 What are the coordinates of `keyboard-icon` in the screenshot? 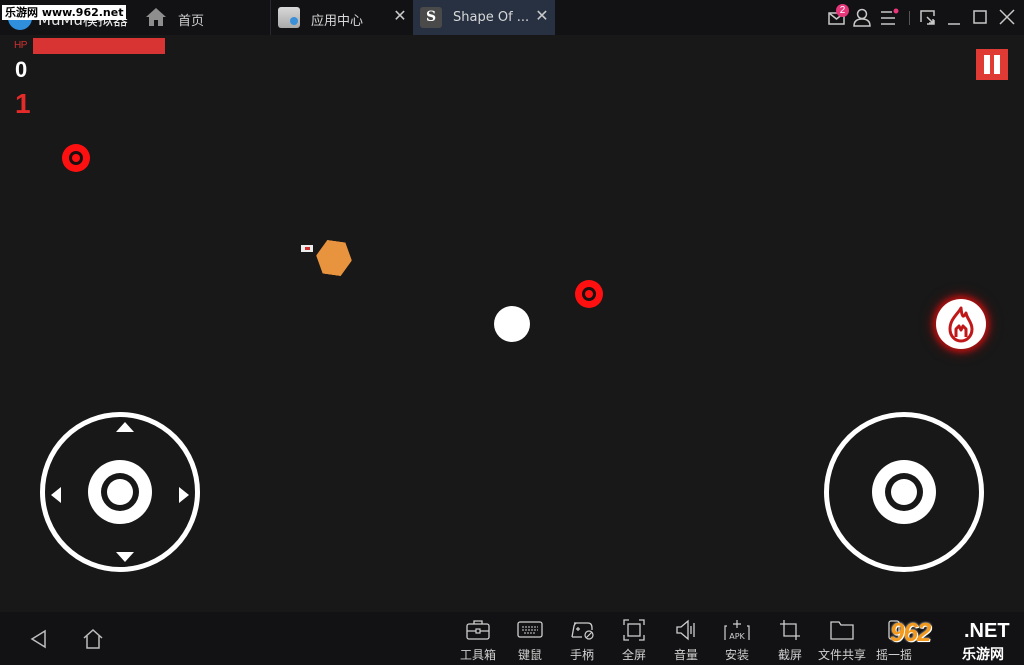 It's located at (530, 629).